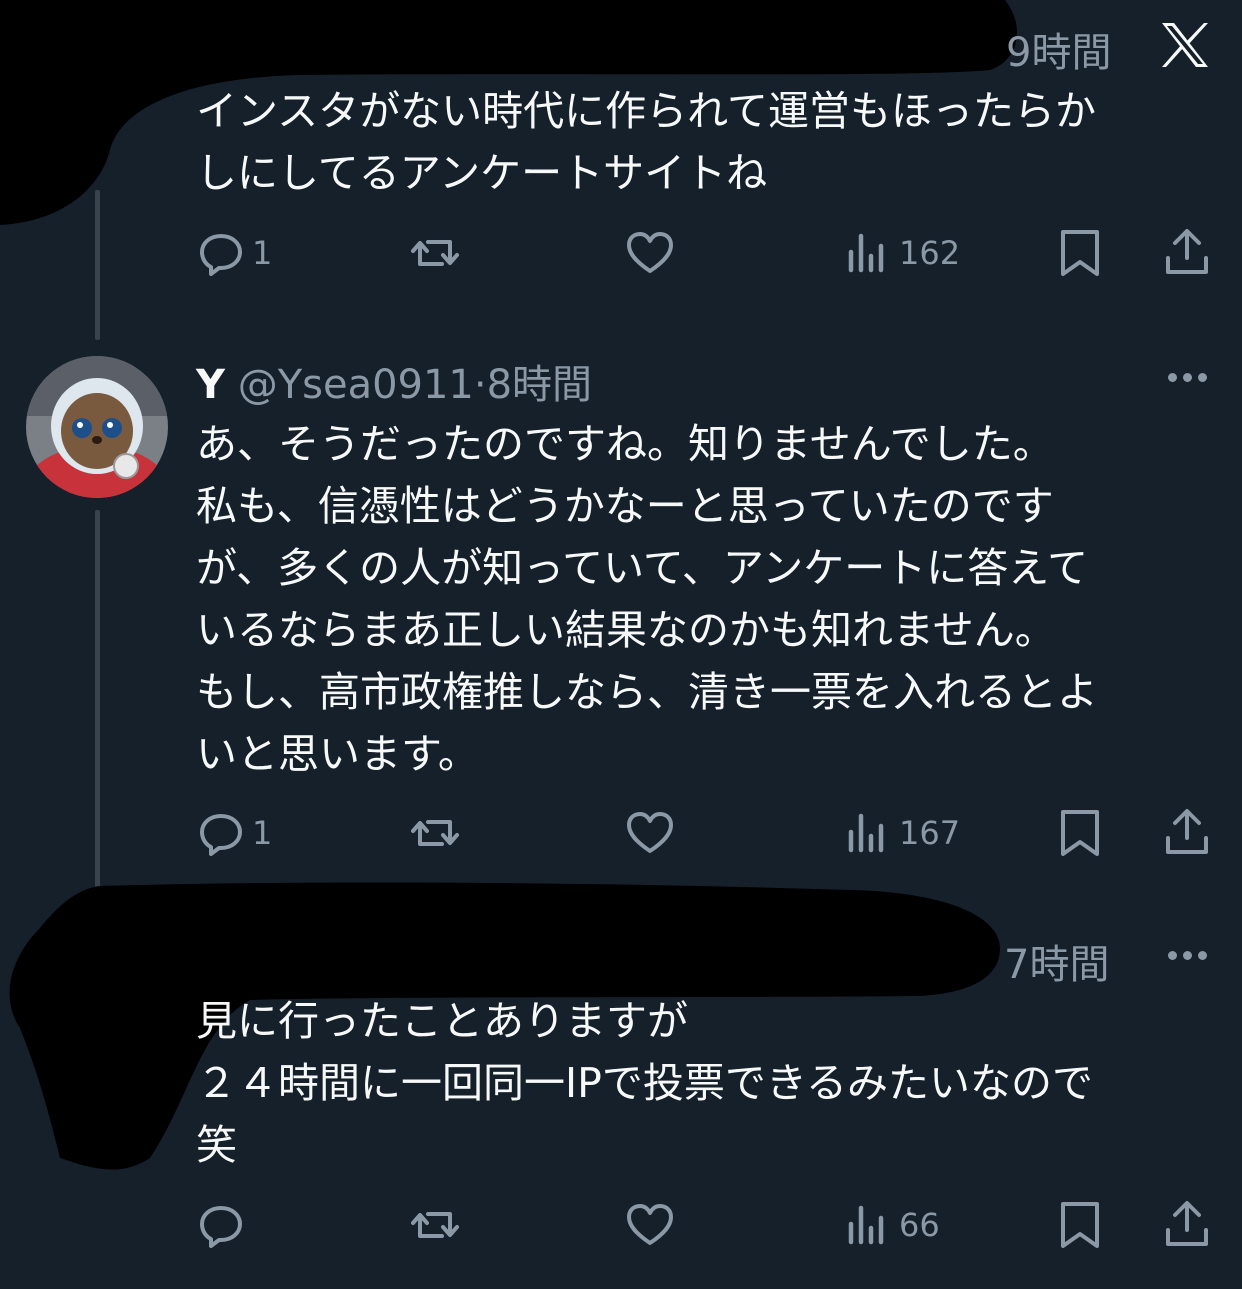  Describe the element at coordinates (644, 1083) in the screenshot. I see `tweet-text: 見に行ったことありますが ２４時間に一回同一IPで投票できるみたいなので 笑` at that location.